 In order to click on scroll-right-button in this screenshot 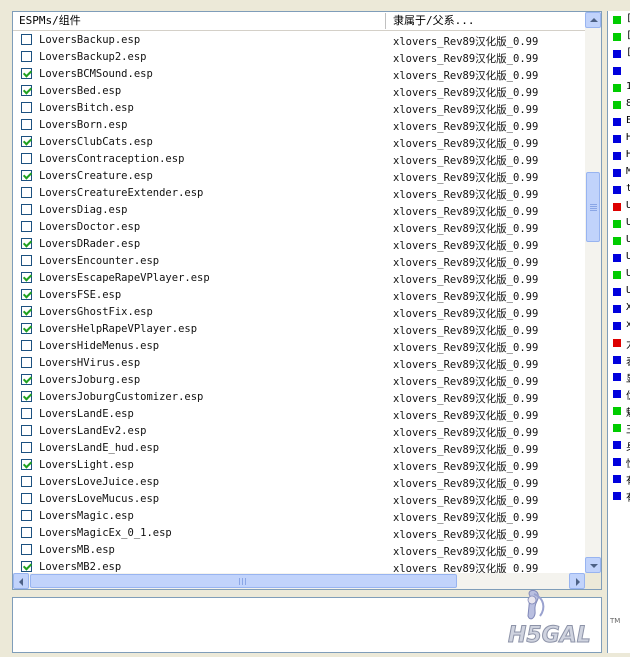, I will do `click(577, 581)`.